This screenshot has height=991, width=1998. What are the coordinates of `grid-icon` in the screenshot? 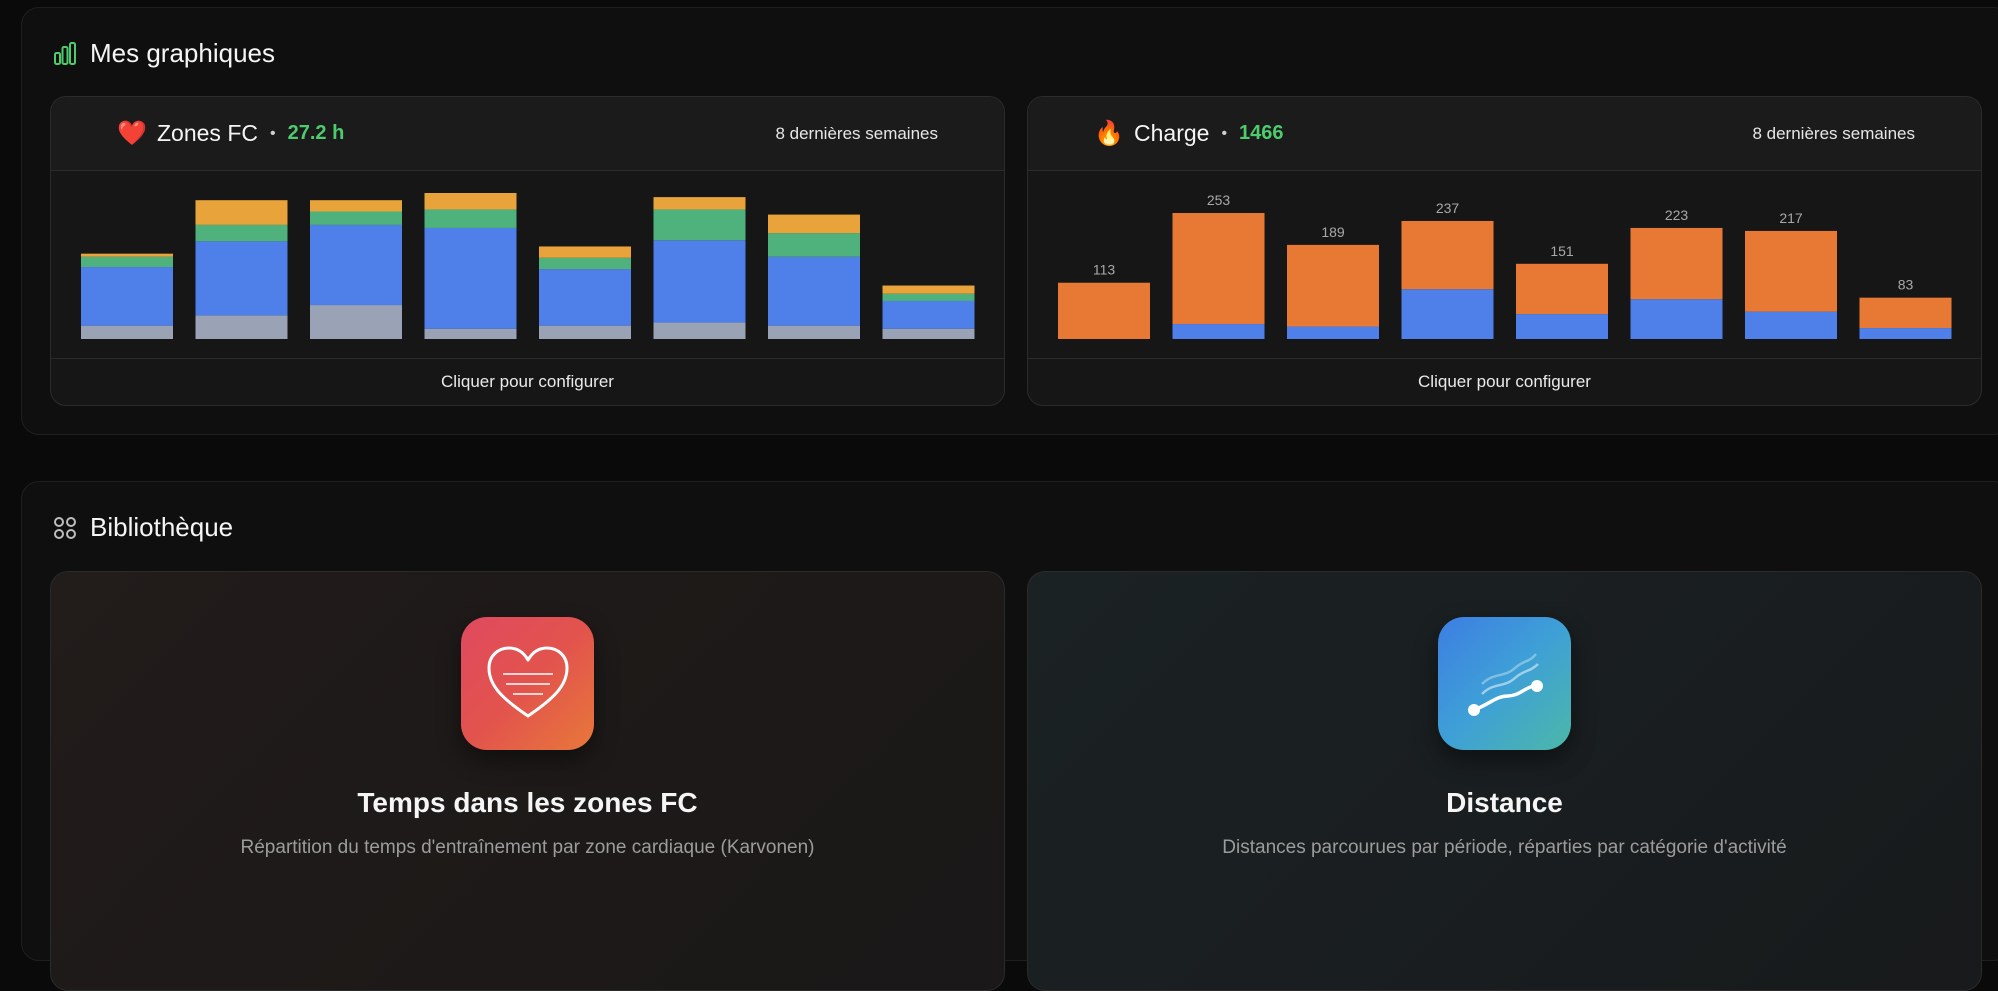 It's located at (65, 528).